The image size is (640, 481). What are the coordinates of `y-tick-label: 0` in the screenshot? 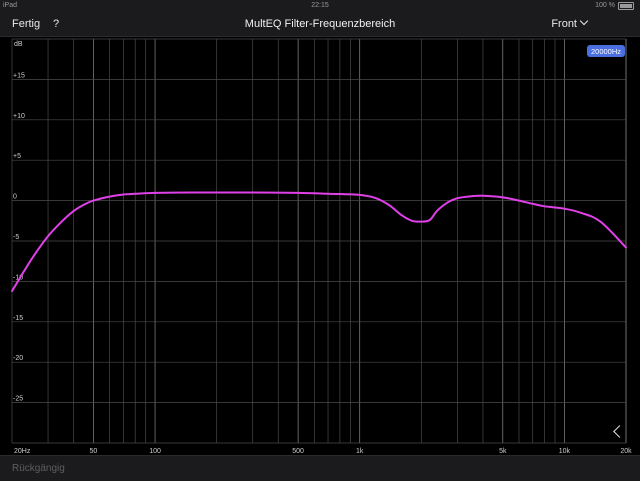 It's located at (15, 197).